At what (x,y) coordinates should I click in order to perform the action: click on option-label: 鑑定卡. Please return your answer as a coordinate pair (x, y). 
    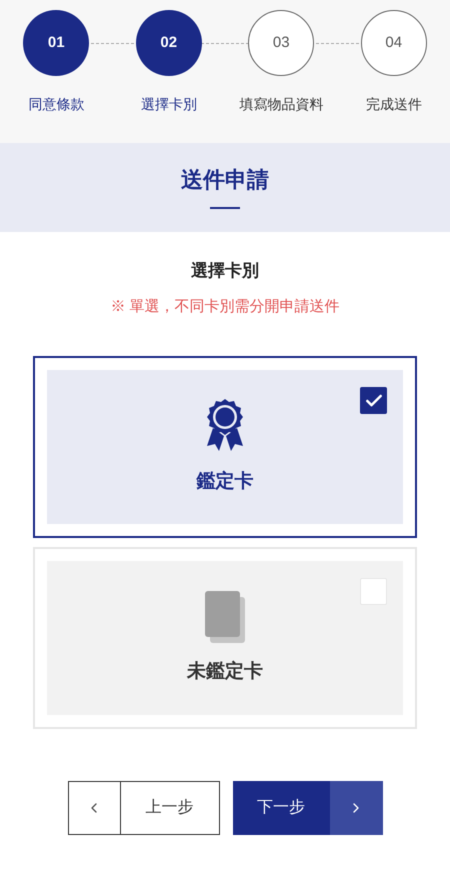
    Looking at the image, I should click on (225, 482).